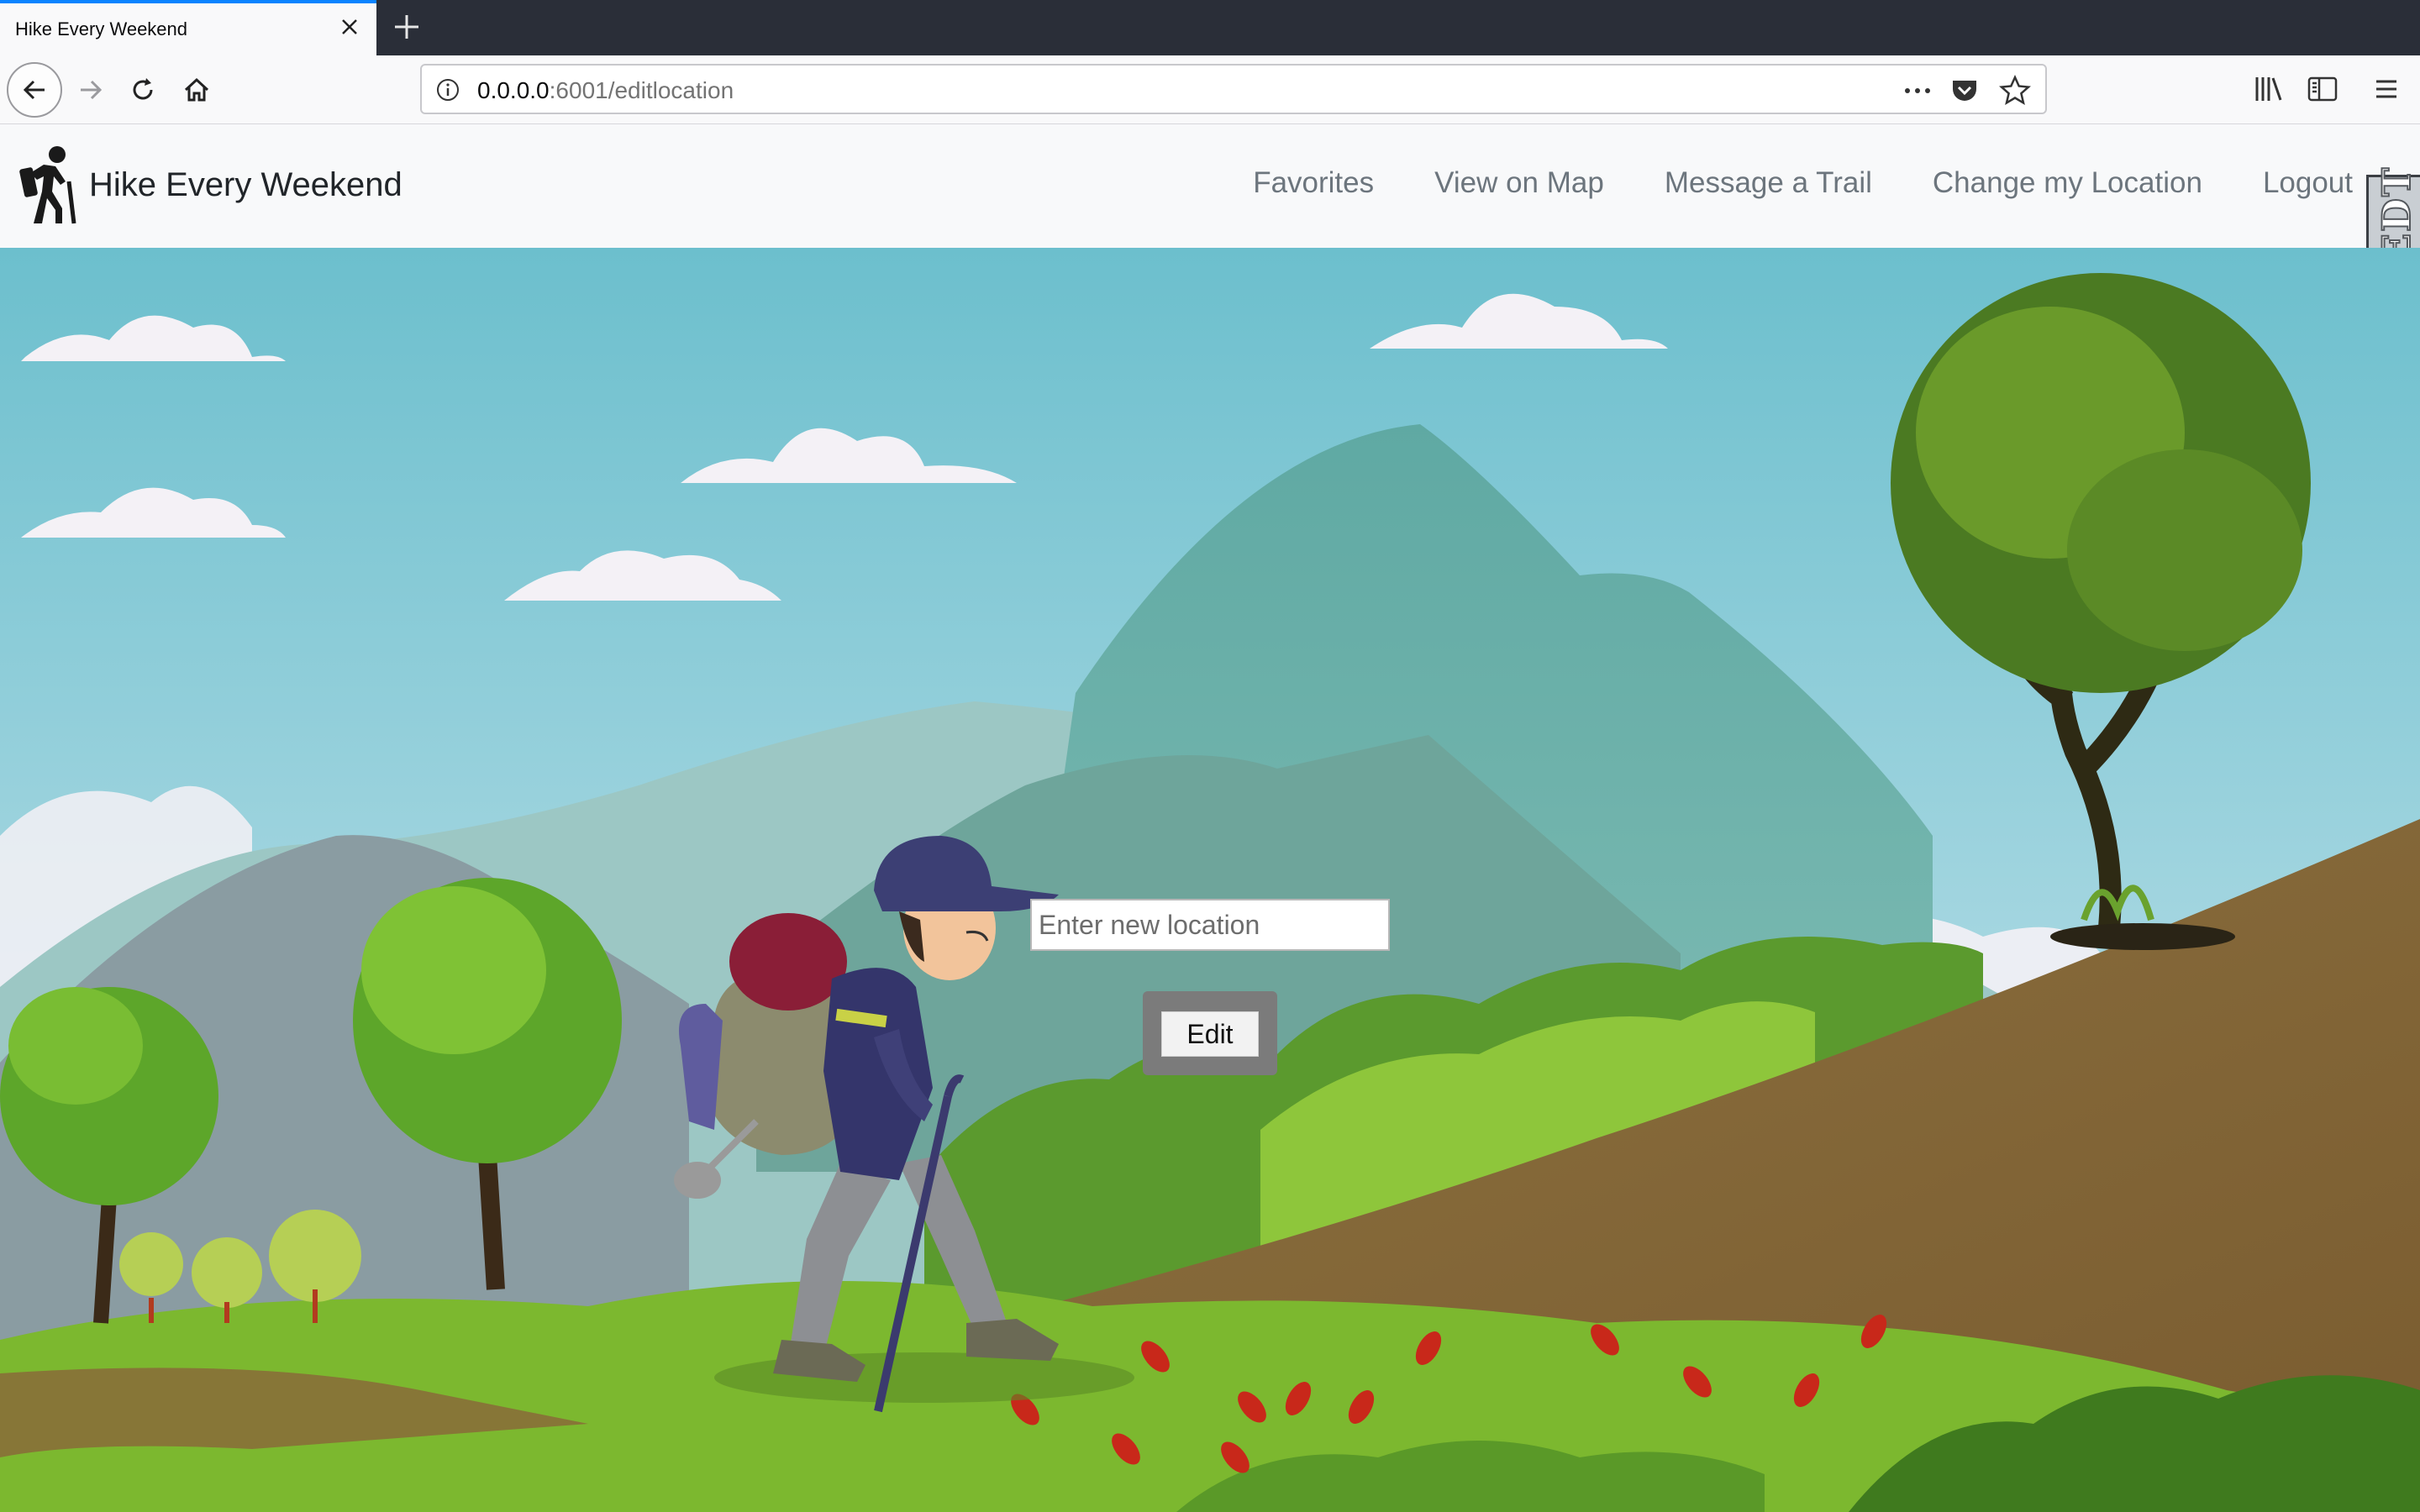 The height and width of the screenshot is (1512, 2420). I want to click on nav-message-a-trail: Message a Trail, so click(1768, 183).